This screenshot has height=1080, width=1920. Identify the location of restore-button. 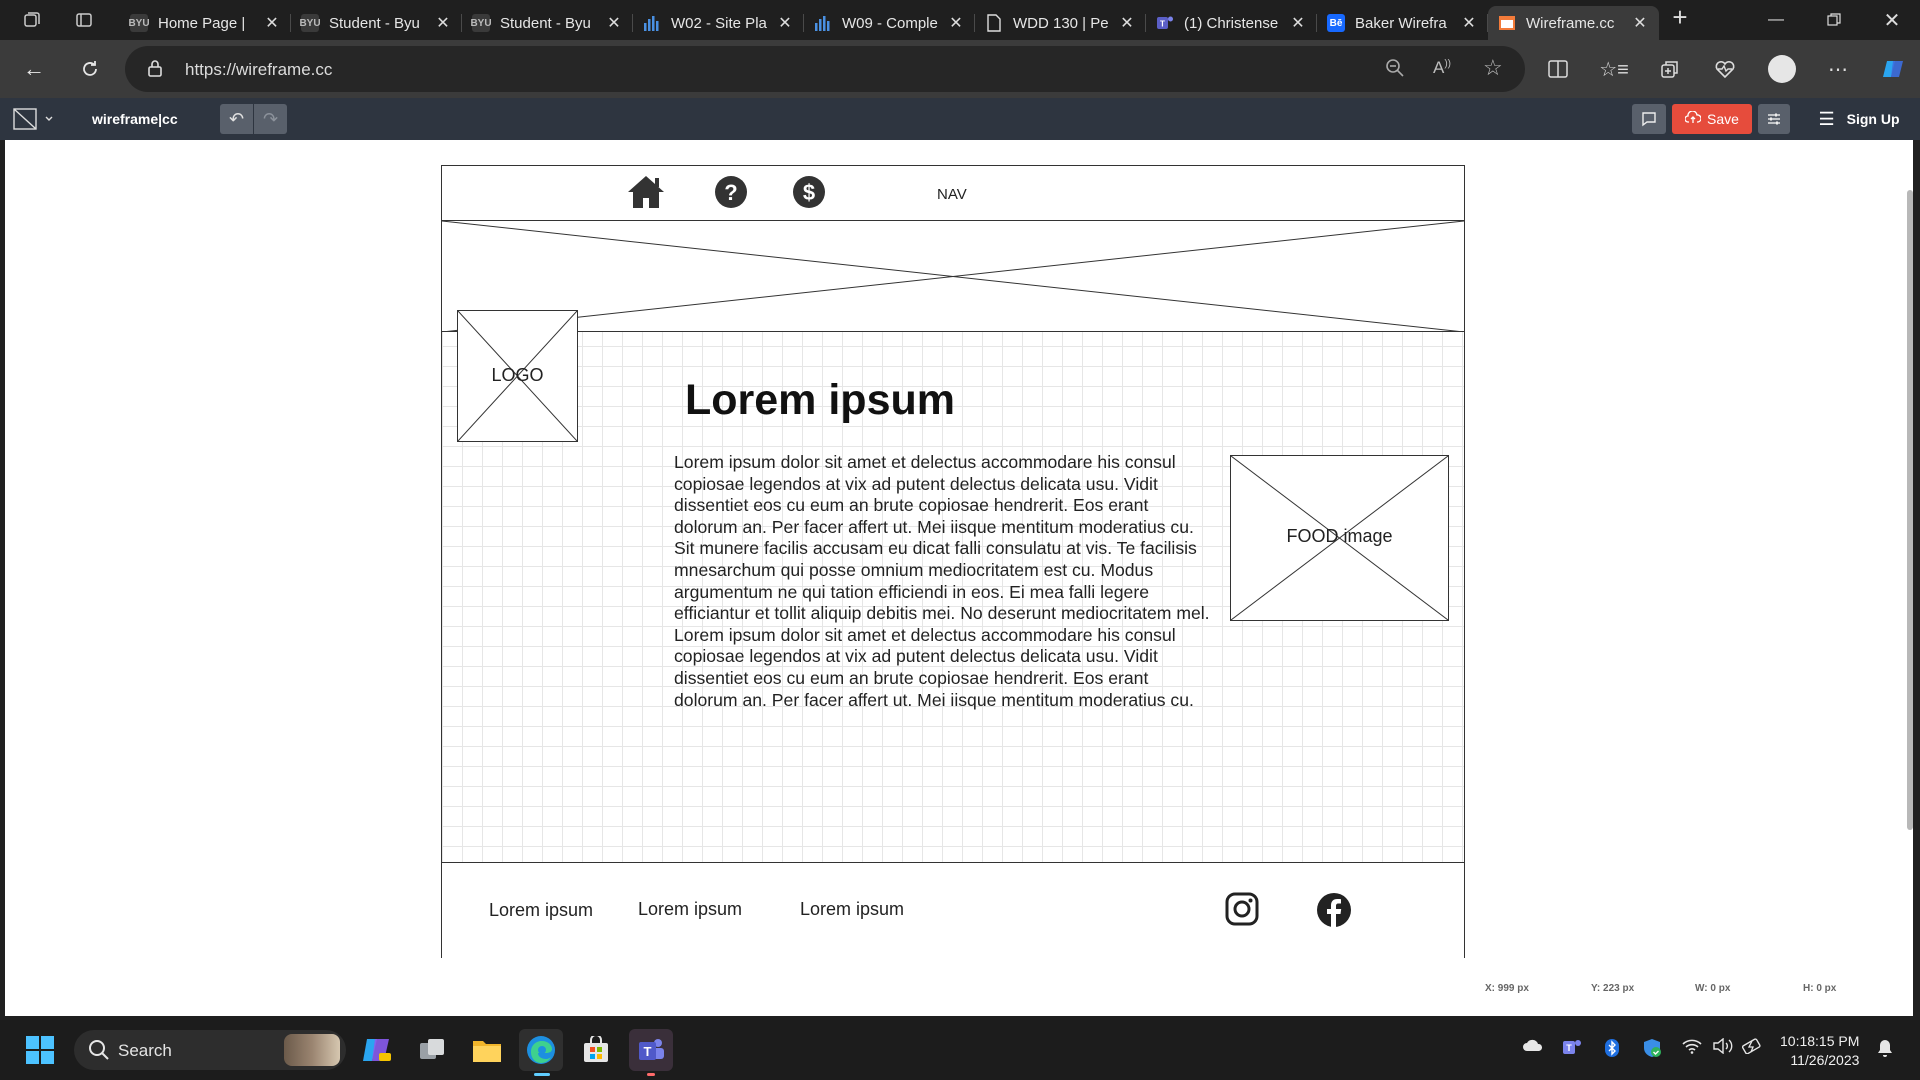
(1834, 20).